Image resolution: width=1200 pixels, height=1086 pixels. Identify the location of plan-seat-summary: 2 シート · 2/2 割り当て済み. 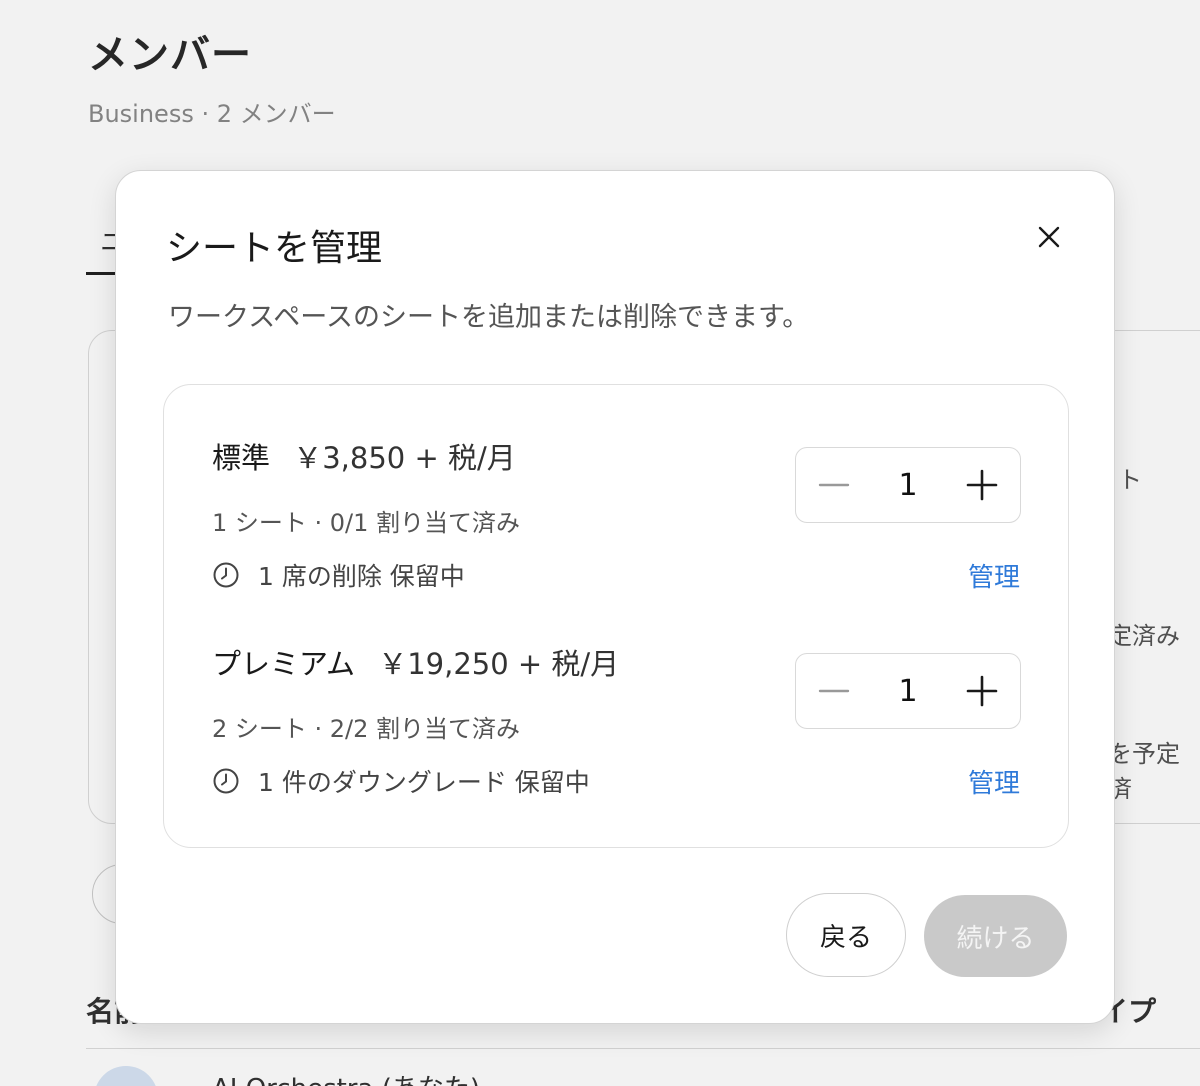
(366, 729).